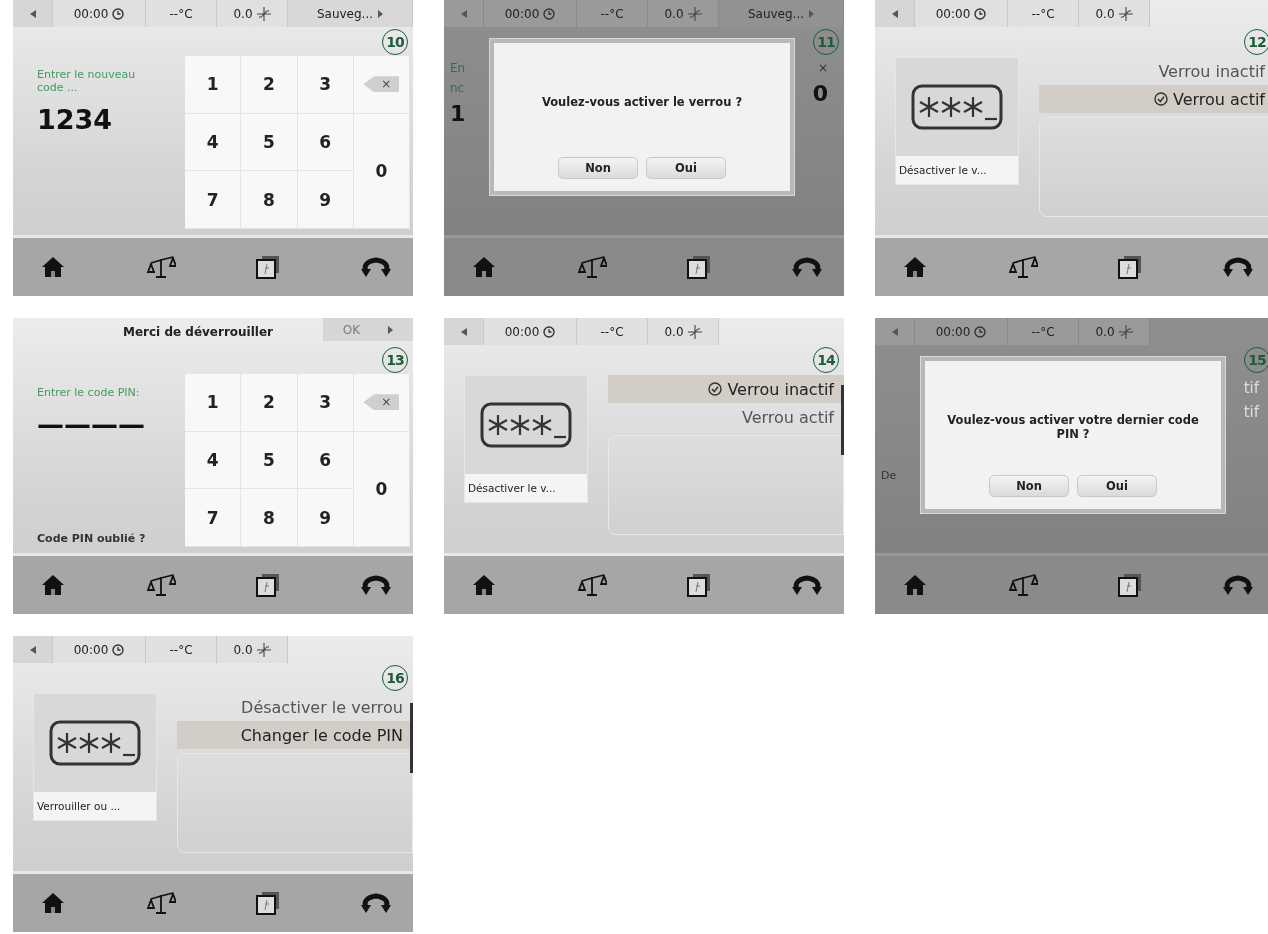 This screenshot has width=1268, height=934. Describe the element at coordinates (243, 649) in the screenshot. I see `fan-speed-text: 0.0` at that location.